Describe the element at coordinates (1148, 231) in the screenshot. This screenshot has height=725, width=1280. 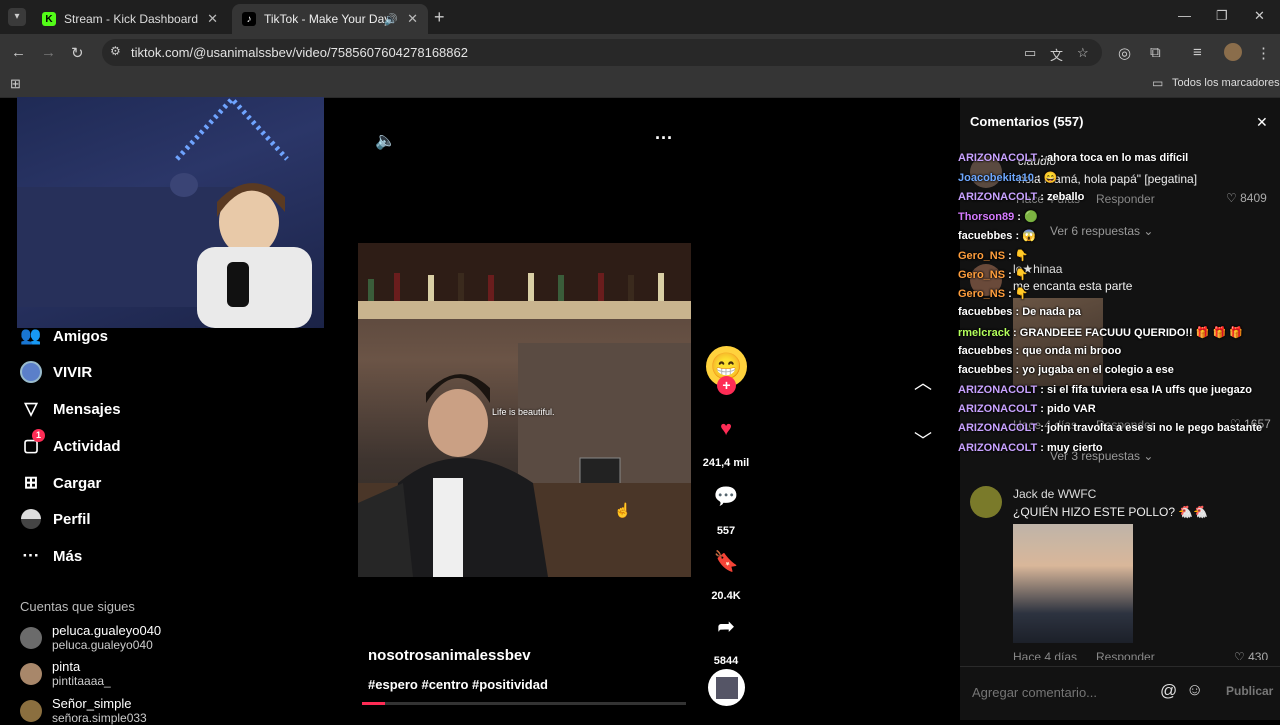
I see `chevron-down-icon: ⌄` at that location.